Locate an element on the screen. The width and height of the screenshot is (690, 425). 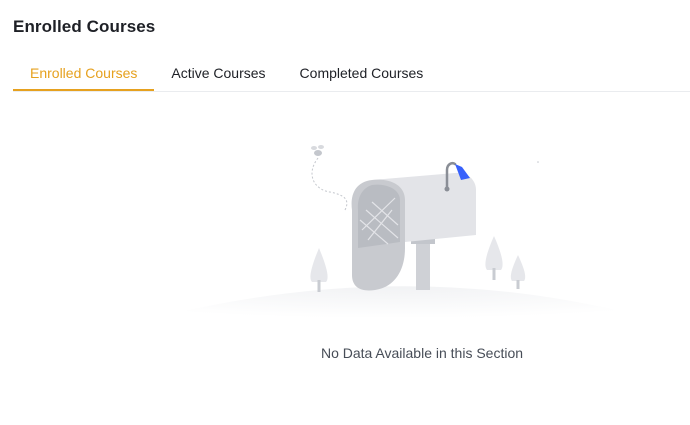
flight-path is located at coordinates (329, 184).